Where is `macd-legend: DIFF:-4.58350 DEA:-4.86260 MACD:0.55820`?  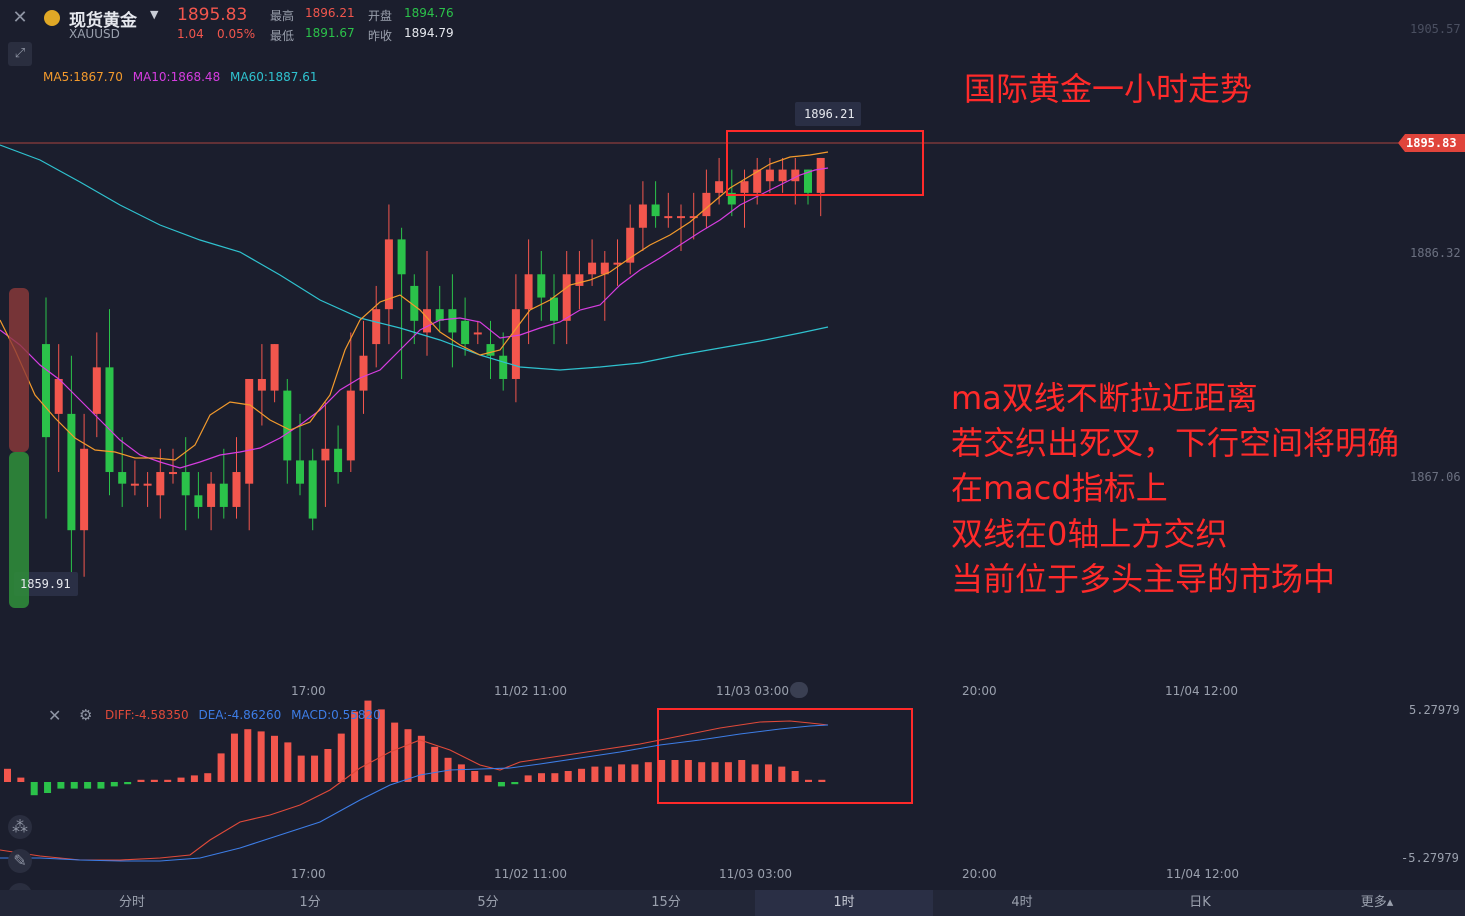 macd-legend: DIFF:-4.58350 DEA:-4.86260 MACD:0.55820 is located at coordinates (243, 715).